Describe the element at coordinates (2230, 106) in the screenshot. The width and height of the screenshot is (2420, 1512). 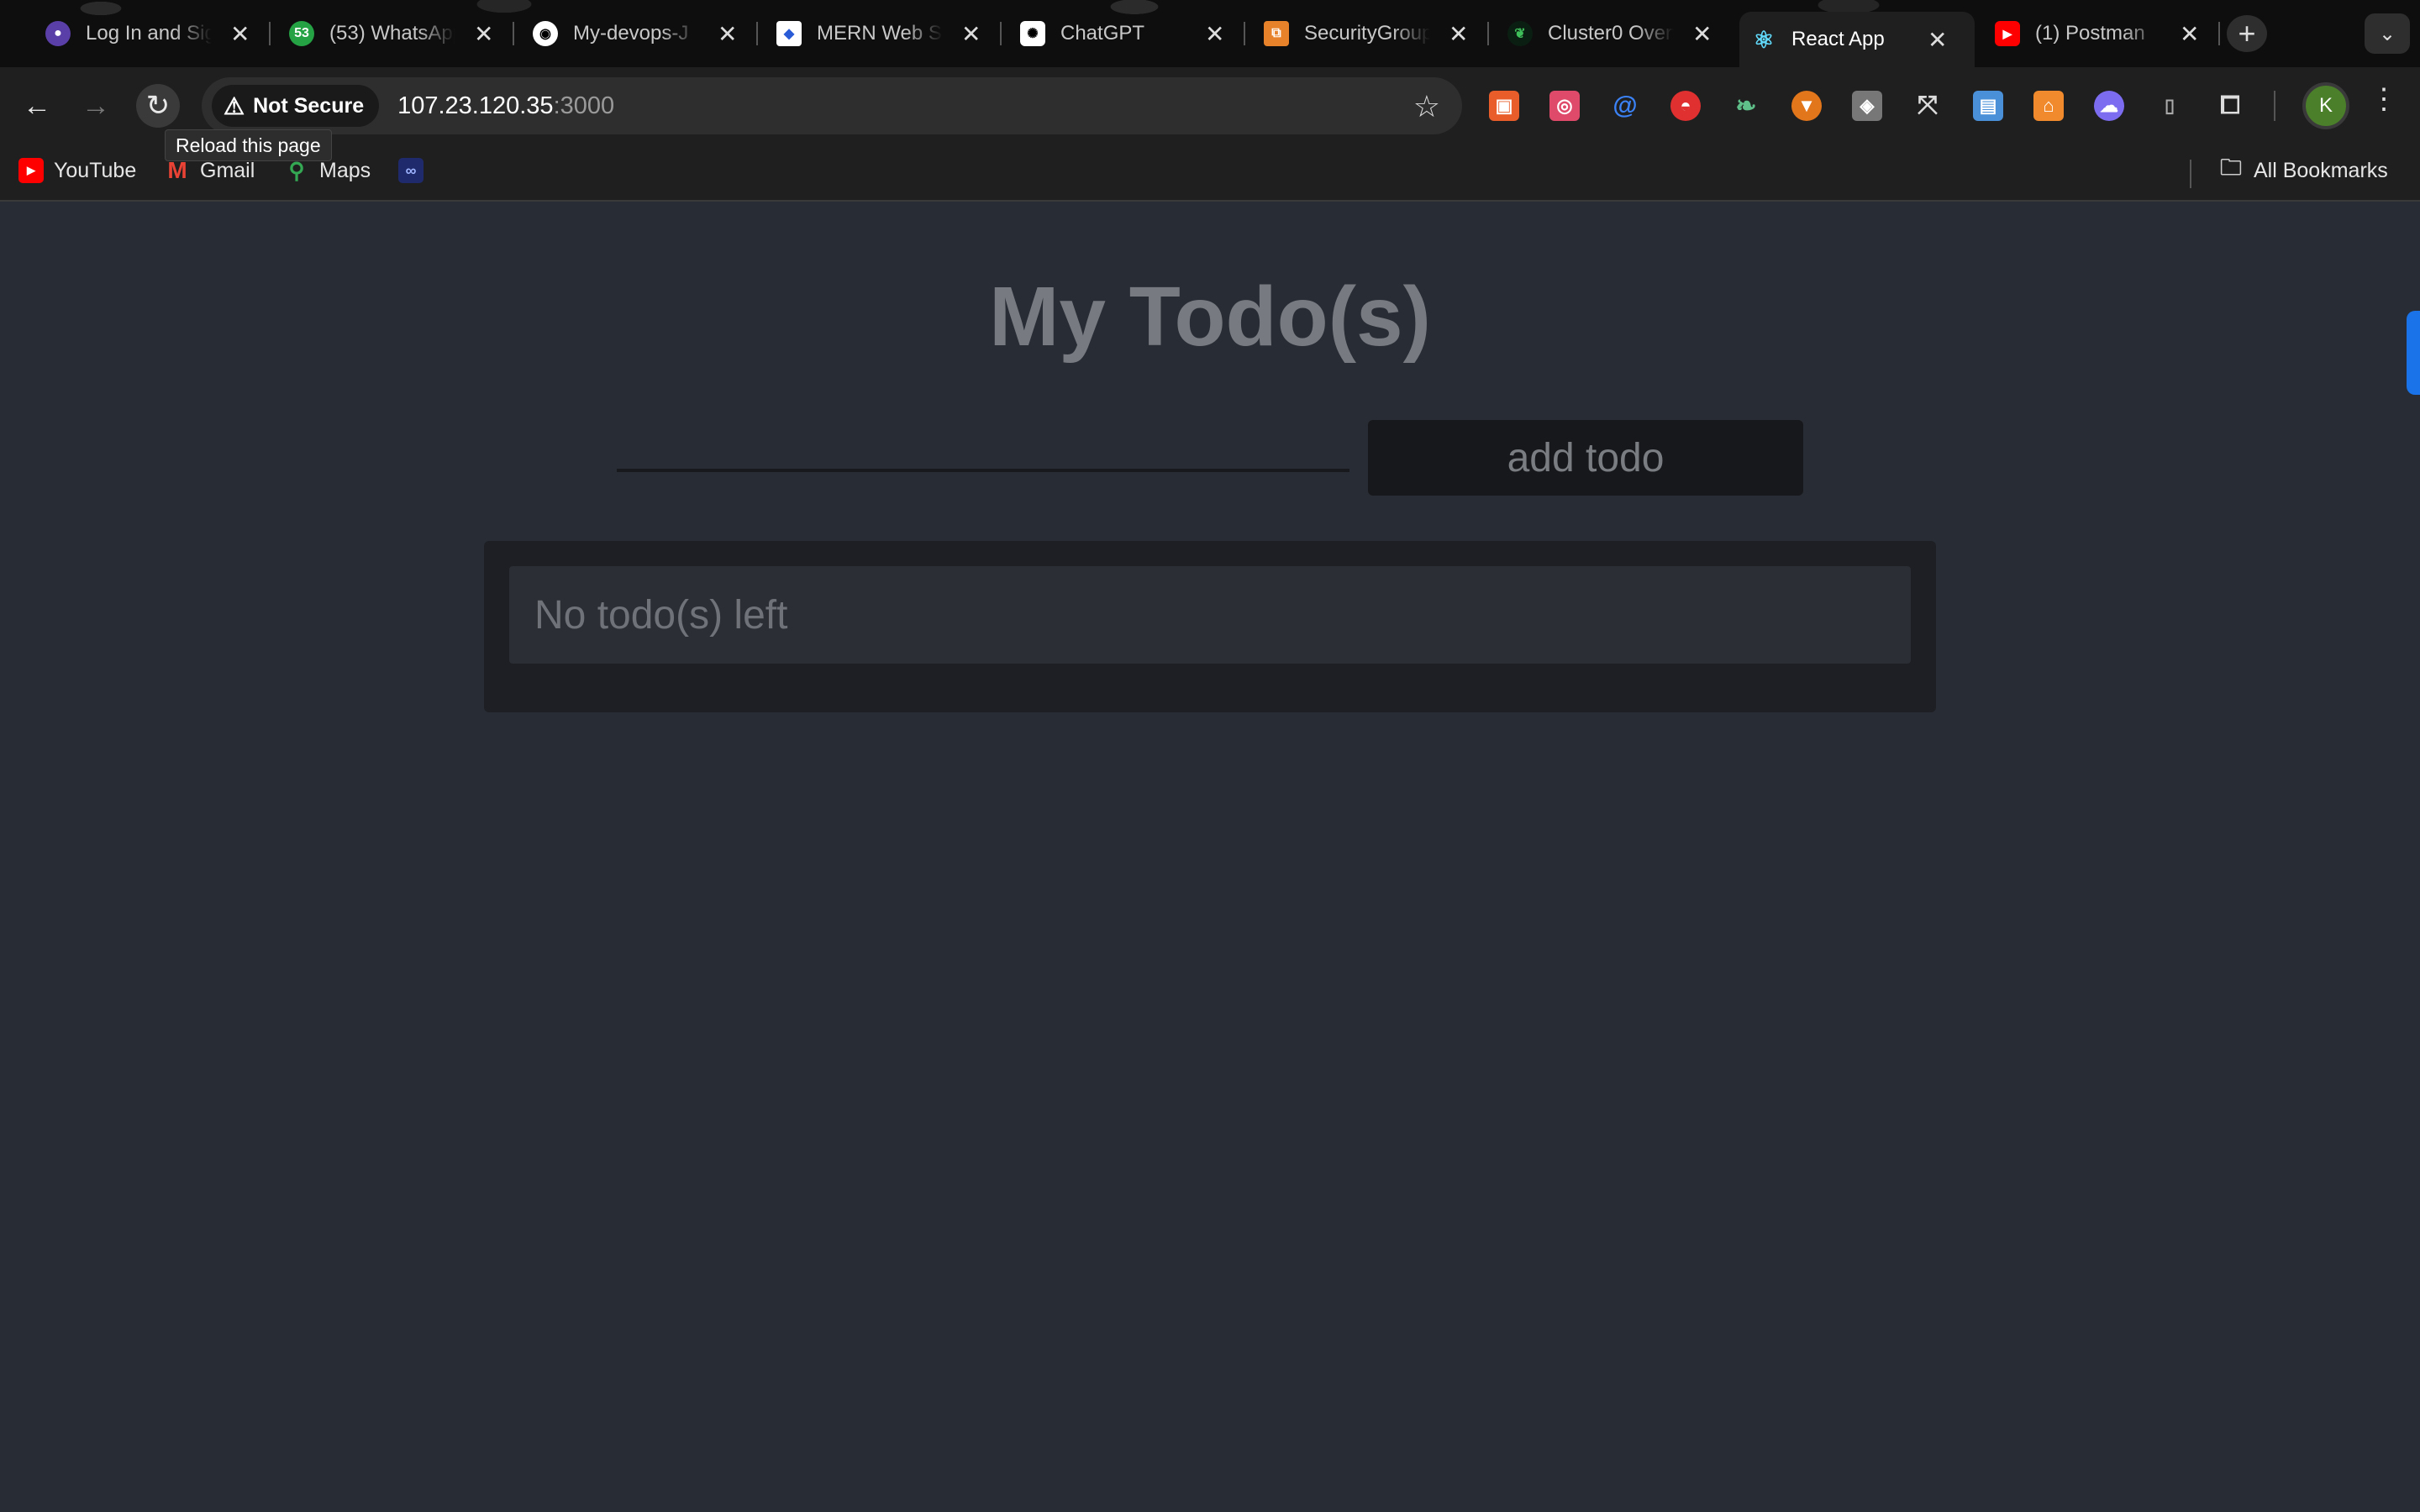
I see `puzzle-extensions-icon: ⧠` at that location.